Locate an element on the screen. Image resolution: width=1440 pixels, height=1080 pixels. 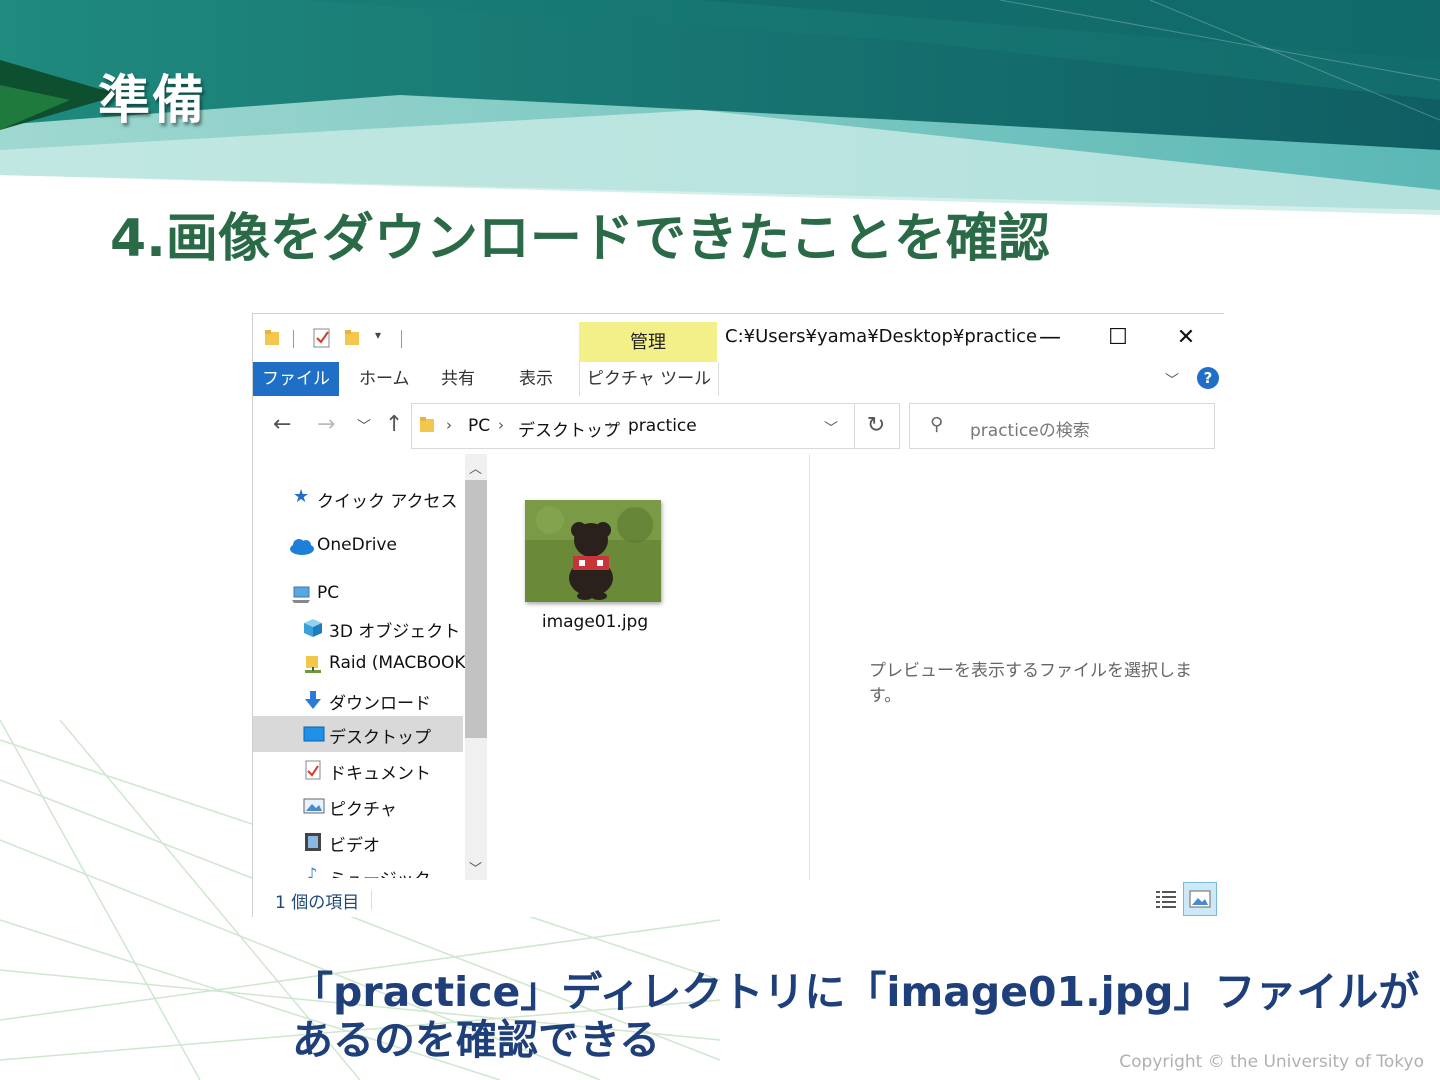
nav-item-music: ♪ ミュージック is located at coordinates (358, 868).